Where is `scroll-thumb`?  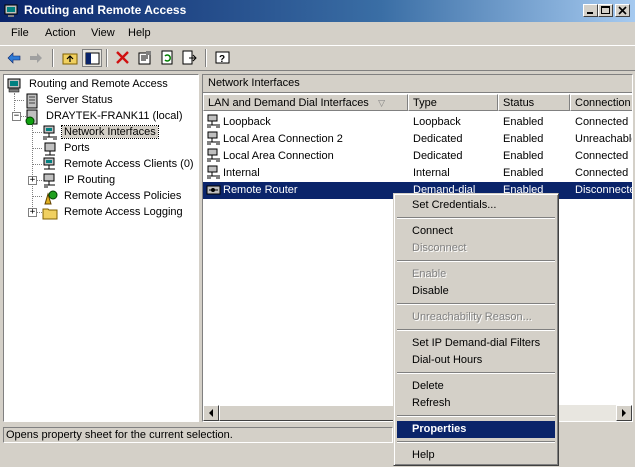
scroll-thumb is located at coordinates (309, 413).